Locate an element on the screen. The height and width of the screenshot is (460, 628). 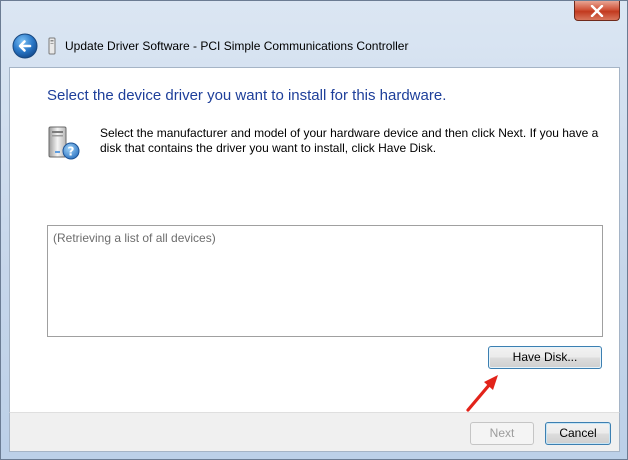
annotation-arrow is located at coordinates (485, 393).